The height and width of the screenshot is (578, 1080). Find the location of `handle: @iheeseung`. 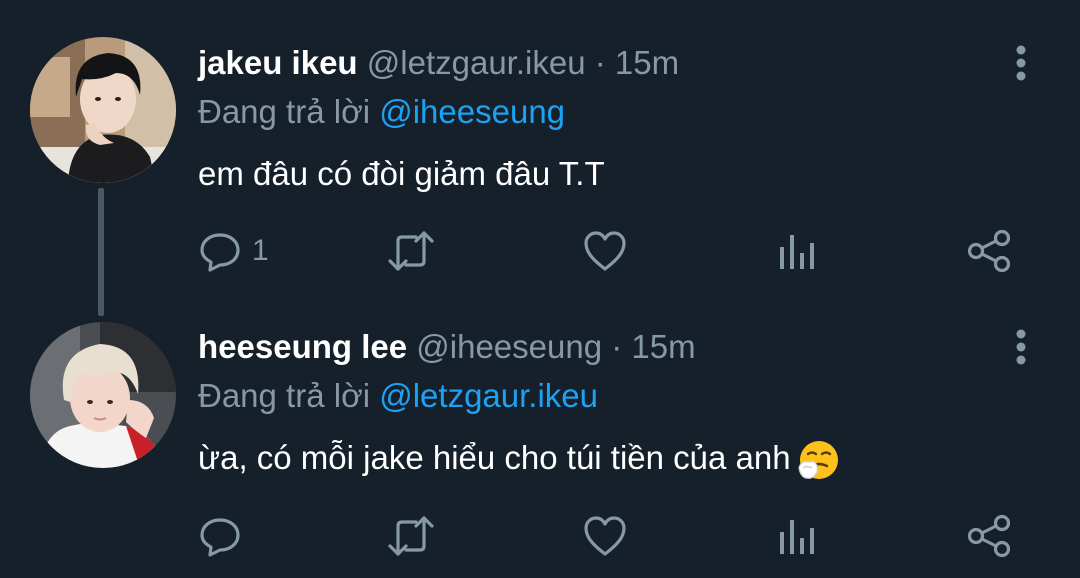

handle: @iheeseung is located at coordinates (509, 346).